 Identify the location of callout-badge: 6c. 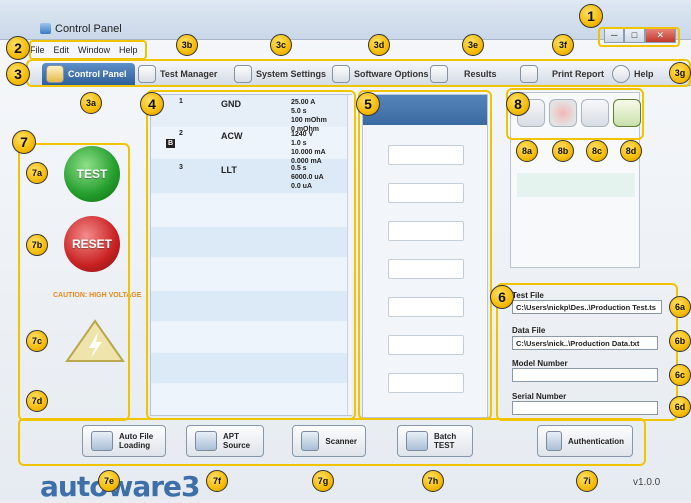
(680, 375).